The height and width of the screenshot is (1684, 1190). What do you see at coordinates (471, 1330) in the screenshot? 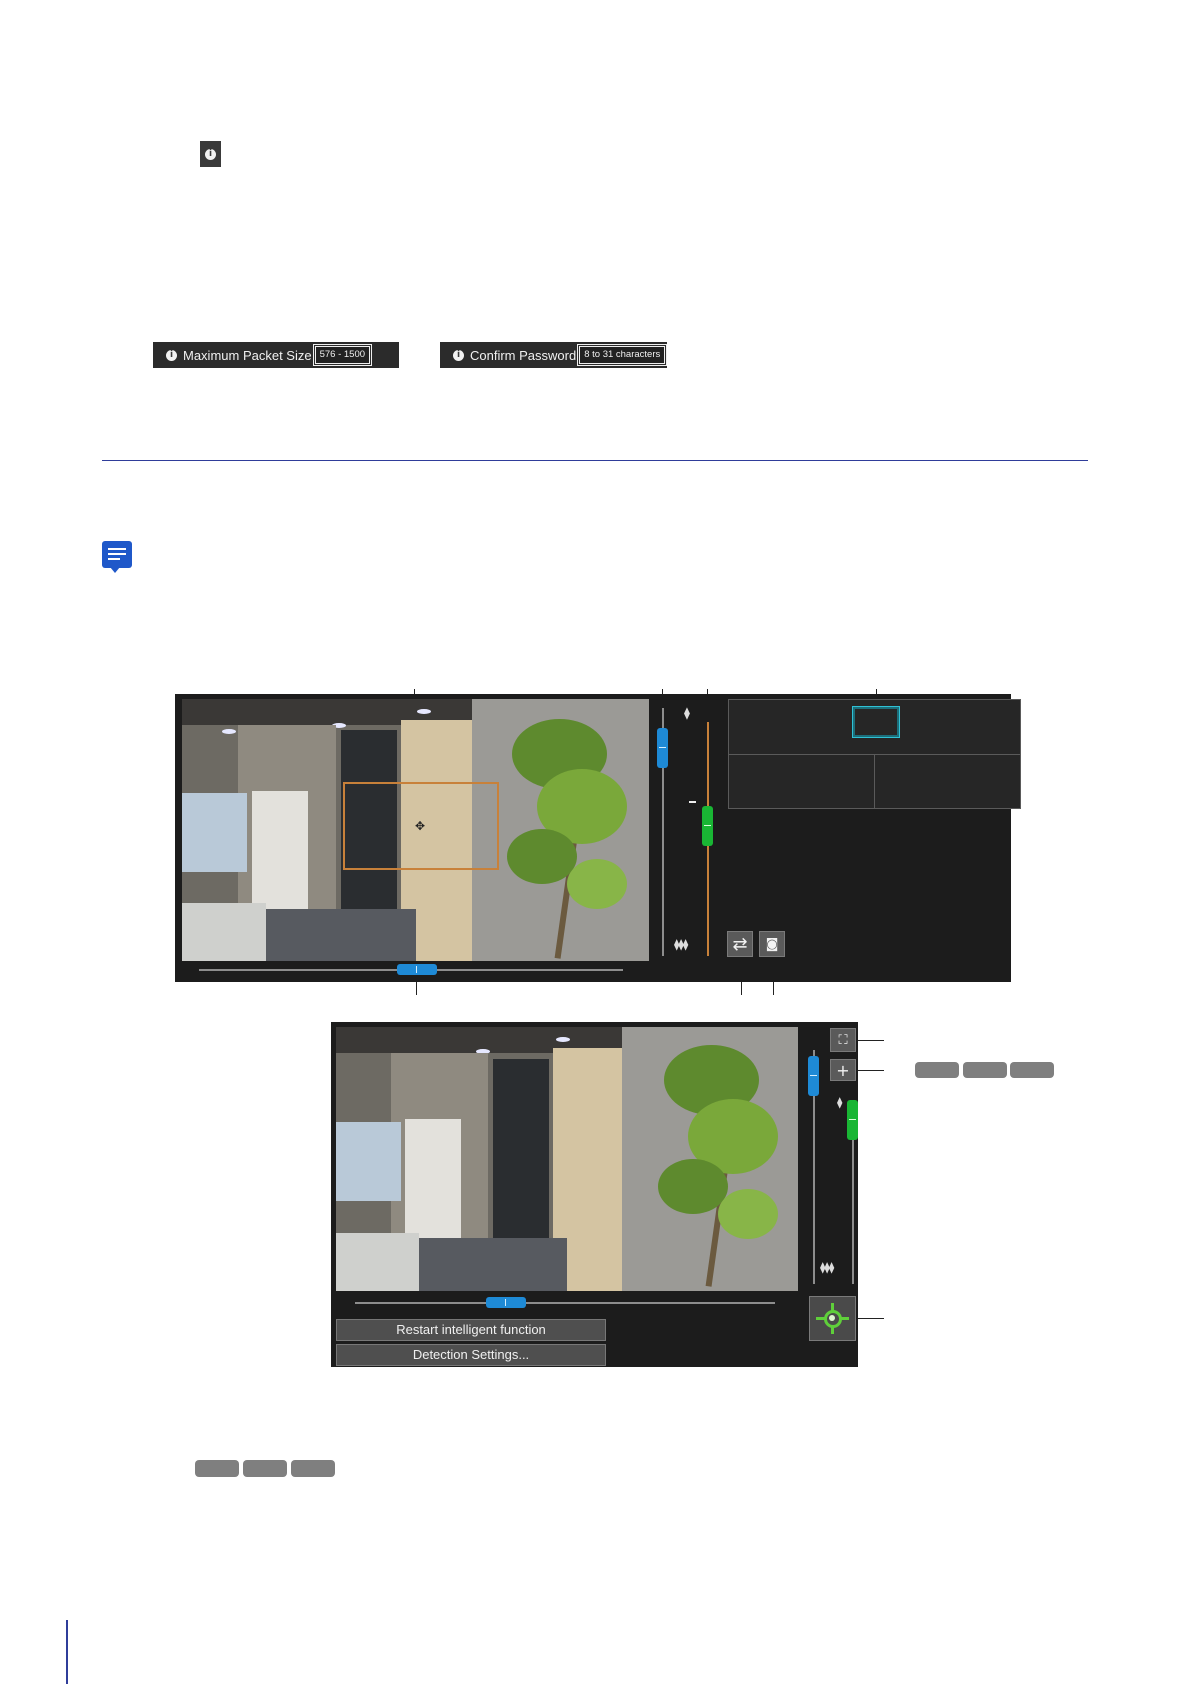
I see `restart-intelligent-function-button: Restart intelligent function` at bounding box center [471, 1330].